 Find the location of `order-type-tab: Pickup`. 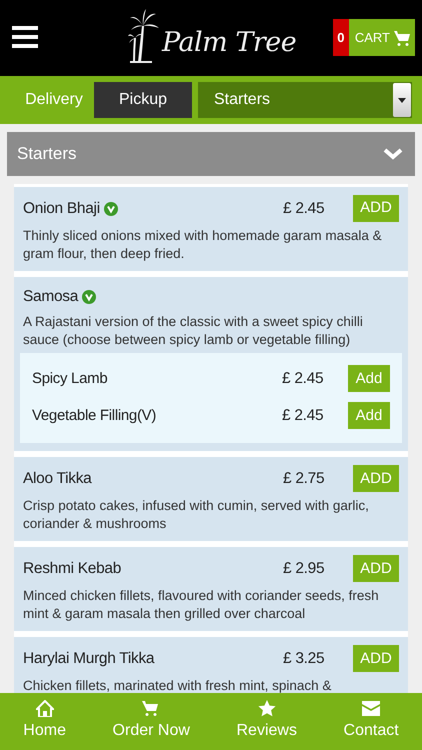

order-type-tab: Pickup is located at coordinates (143, 100).